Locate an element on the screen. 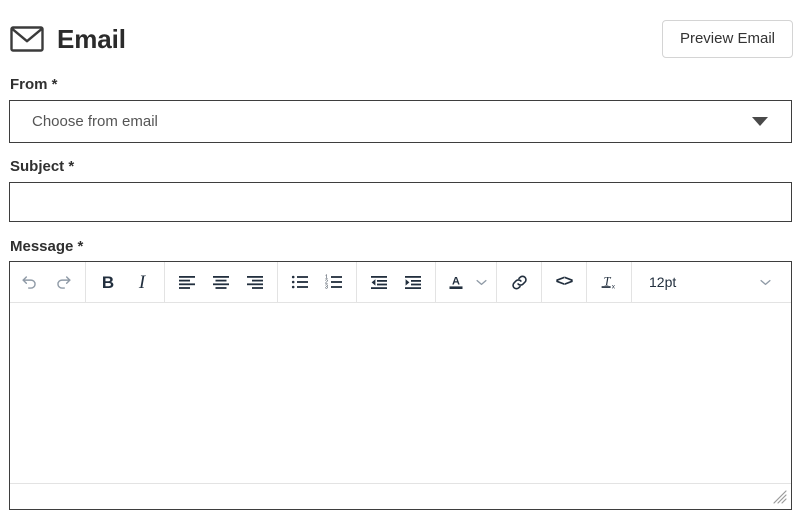 The height and width of the screenshot is (519, 805). clear-formatting-button: T x is located at coordinates (609, 282).